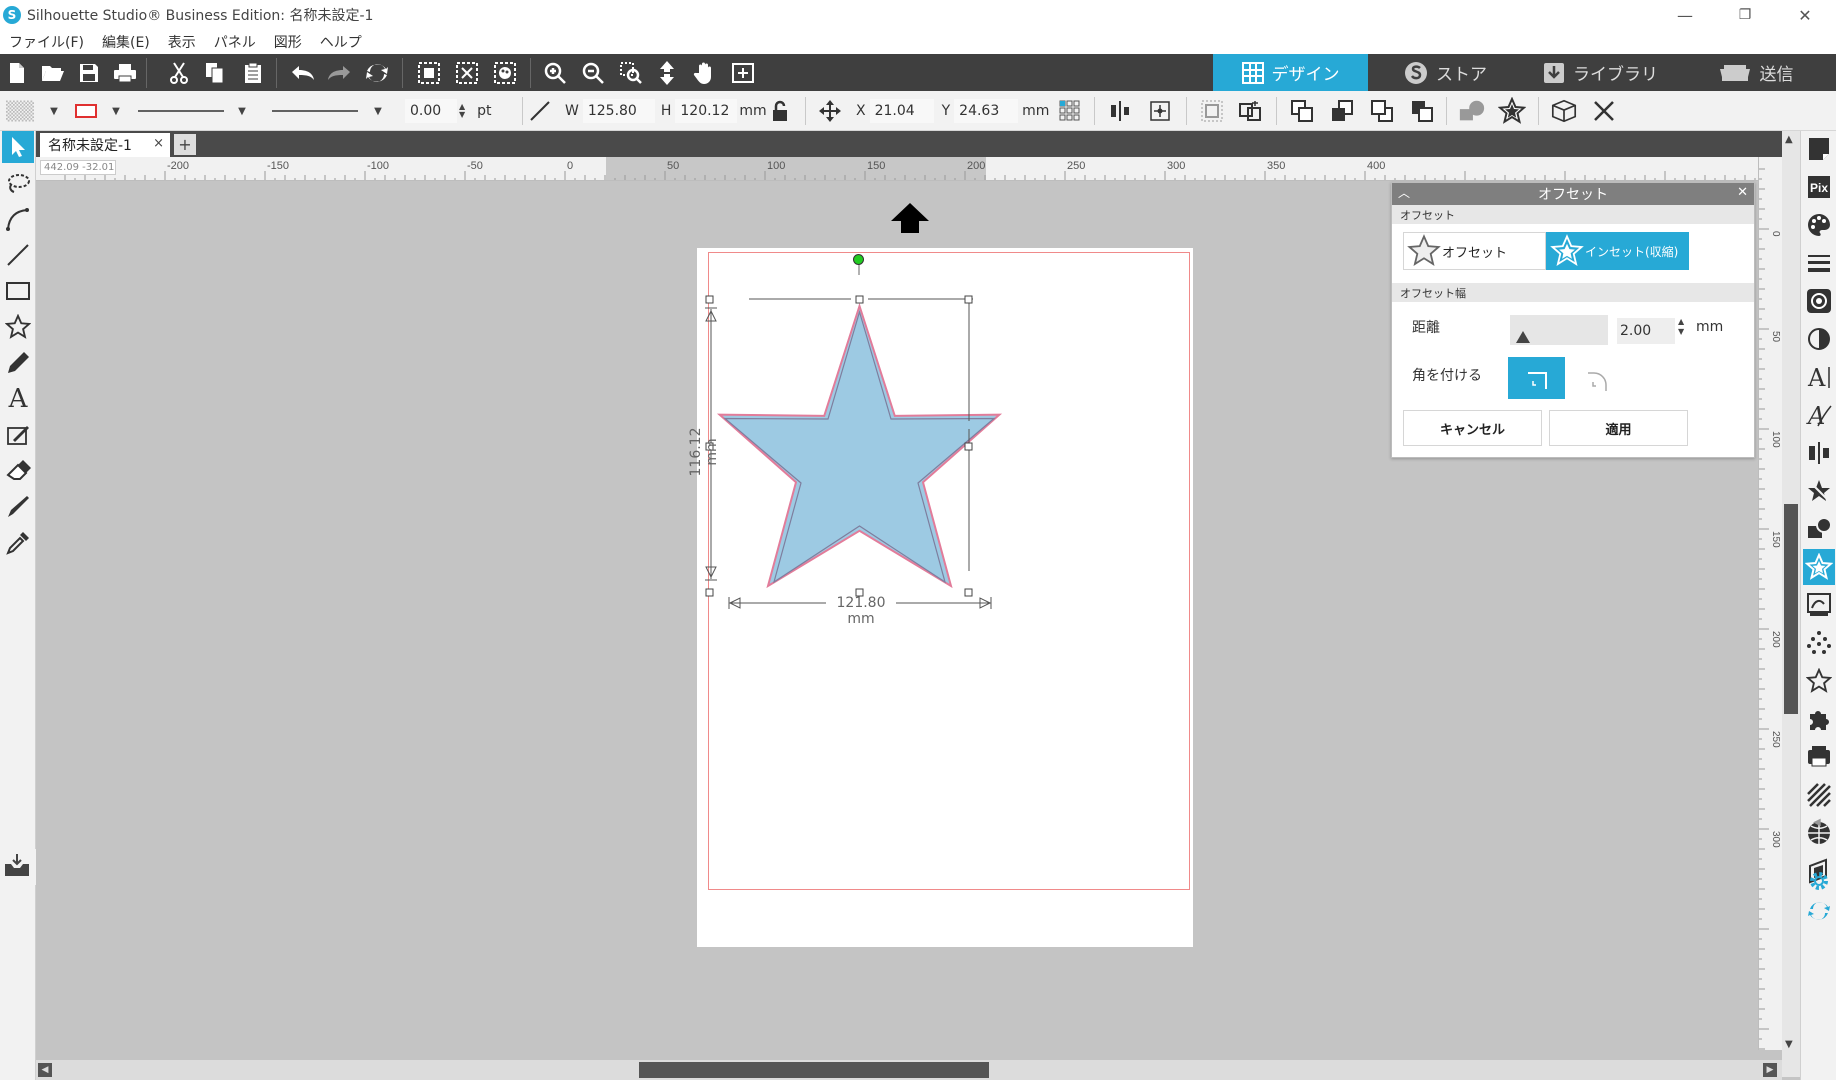 This screenshot has height=1080, width=1836. What do you see at coordinates (1819, 263) in the screenshot?
I see `line-style-panel-icon` at bounding box center [1819, 263].